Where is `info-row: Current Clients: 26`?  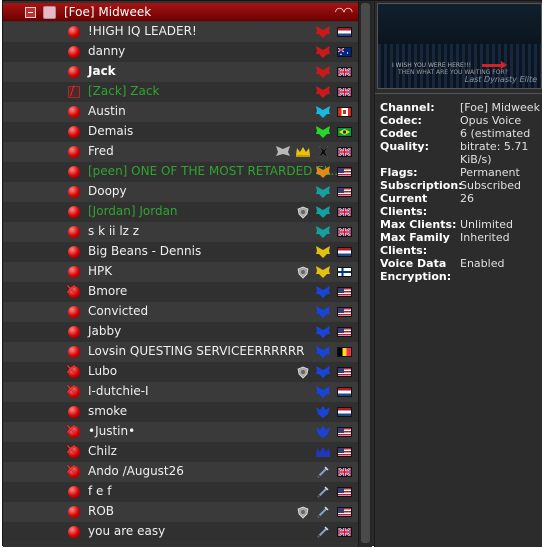
info-row: Current Clients: 26 is located at coordinates (461, 205).